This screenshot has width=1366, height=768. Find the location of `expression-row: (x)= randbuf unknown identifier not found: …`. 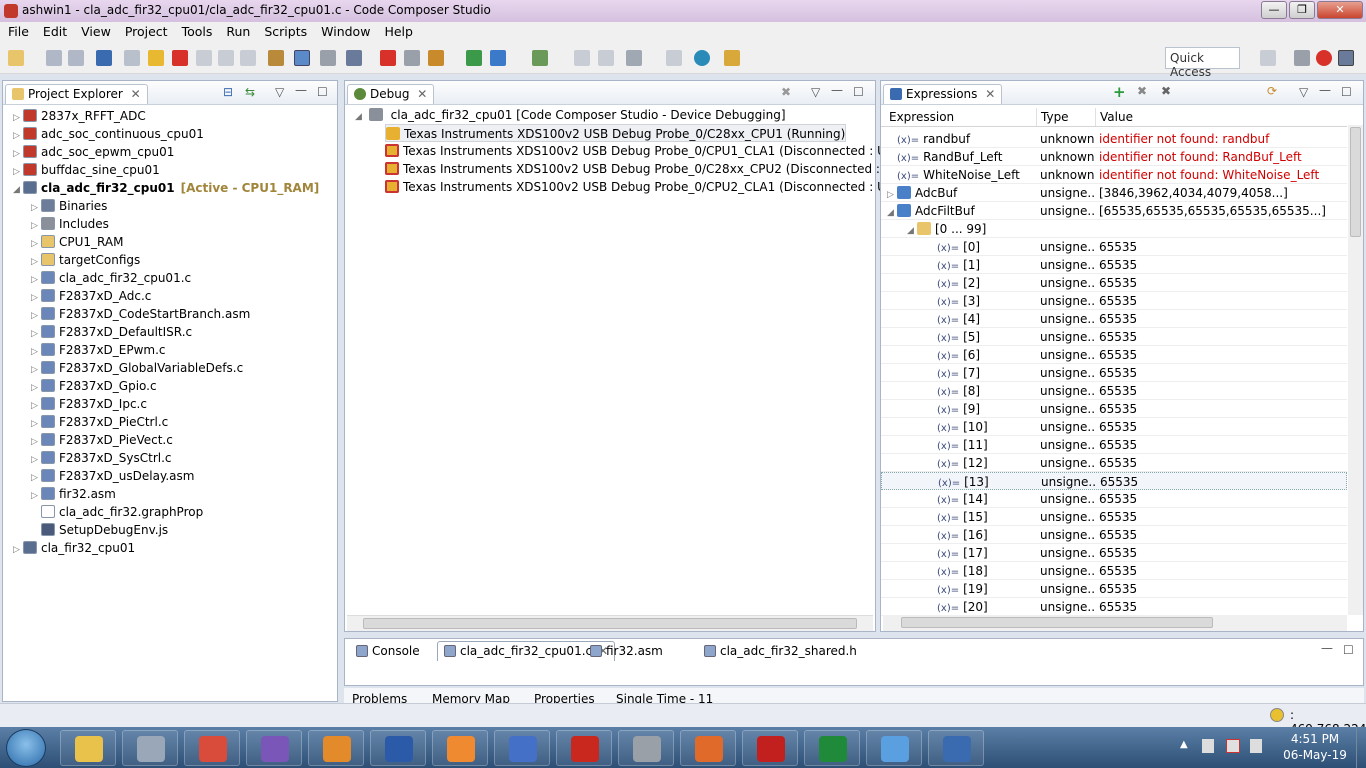

expression-row: (x)= randbuf unknown identifier not found: … is located at coordinates (1114, 139).